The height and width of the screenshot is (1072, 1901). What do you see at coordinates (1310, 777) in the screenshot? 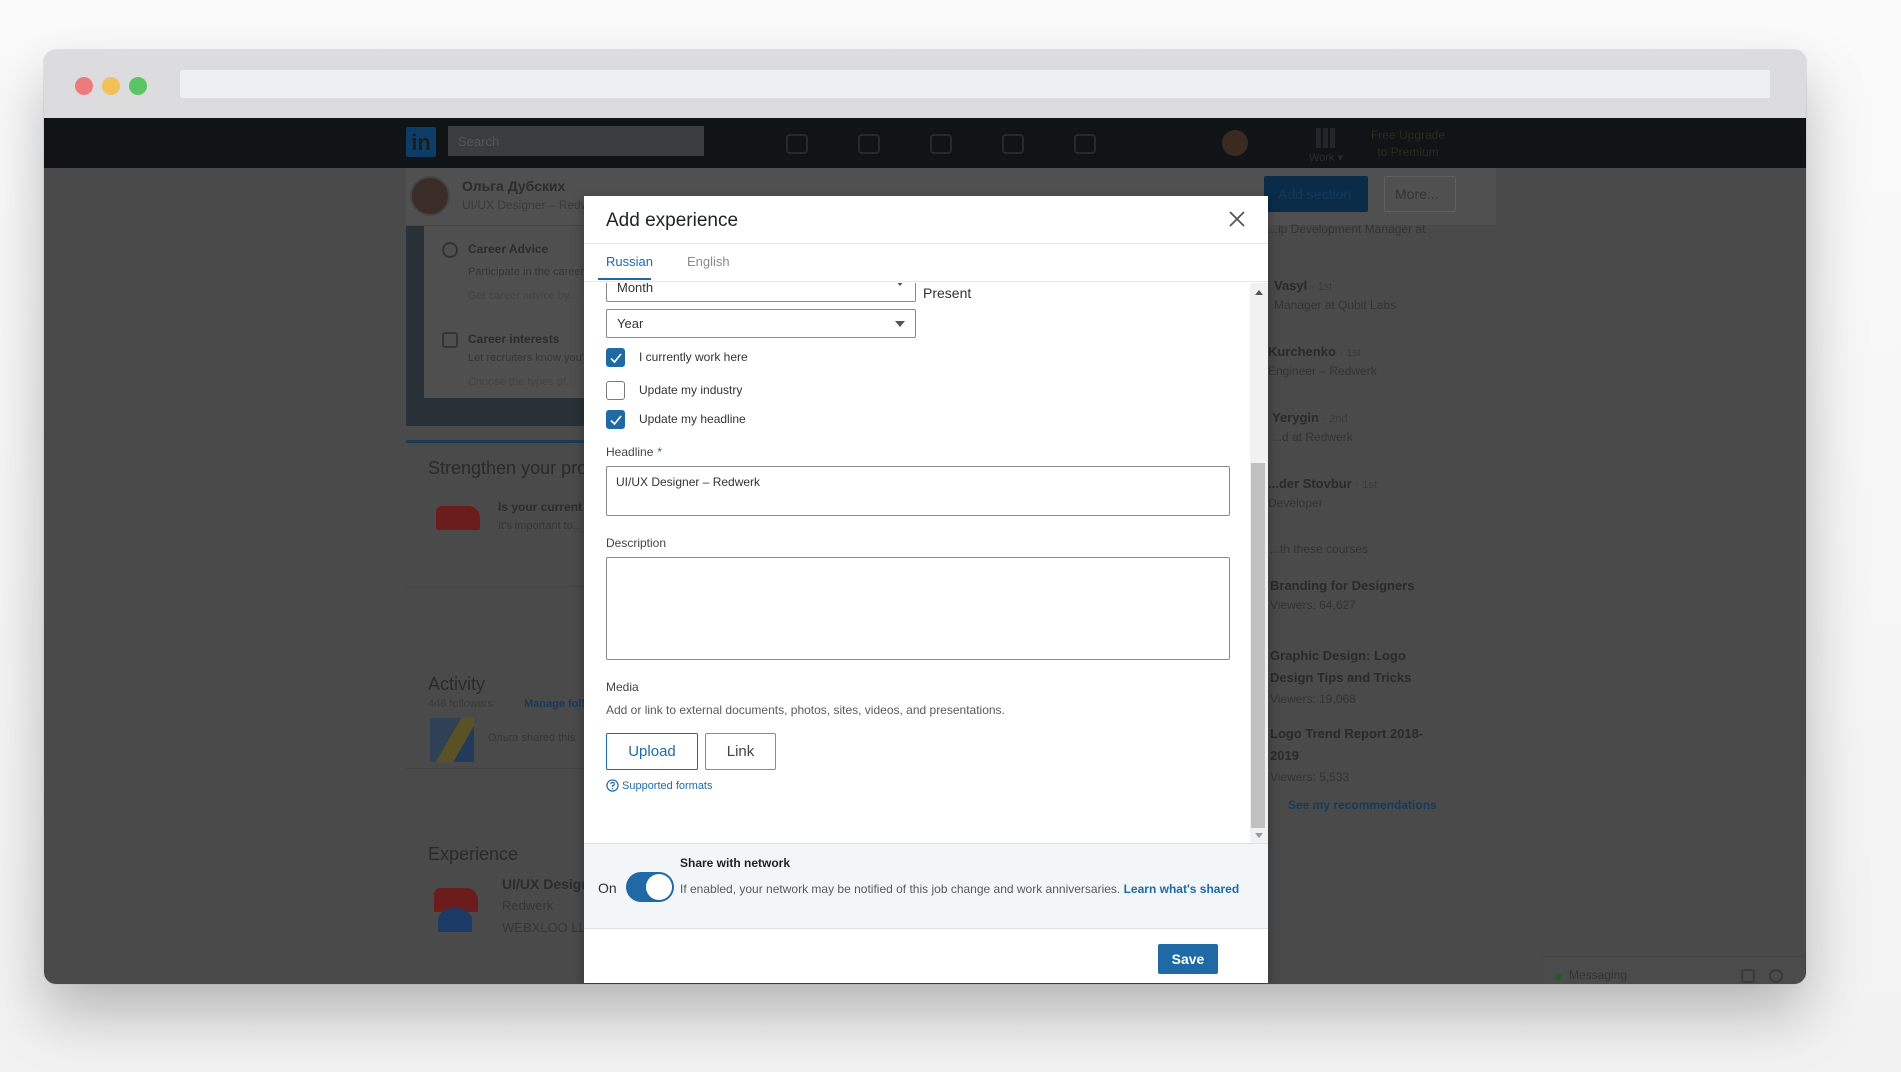
I see `course-viewers: Viewers: 5,533` at bounding box center [1310, 777].